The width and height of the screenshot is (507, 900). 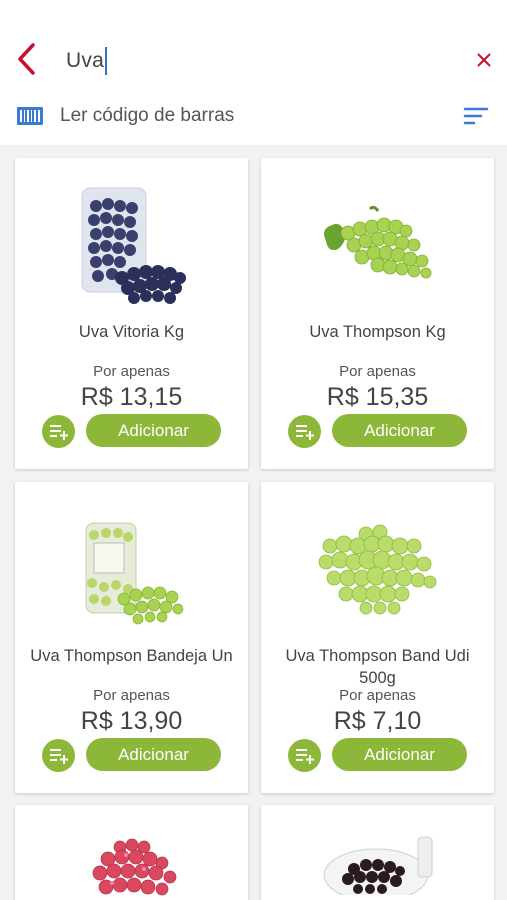 What do you see at coordinates (377, 721) in the screenshot?
I see `product-price: R$ 7,10` at bounding box center [377, 721].